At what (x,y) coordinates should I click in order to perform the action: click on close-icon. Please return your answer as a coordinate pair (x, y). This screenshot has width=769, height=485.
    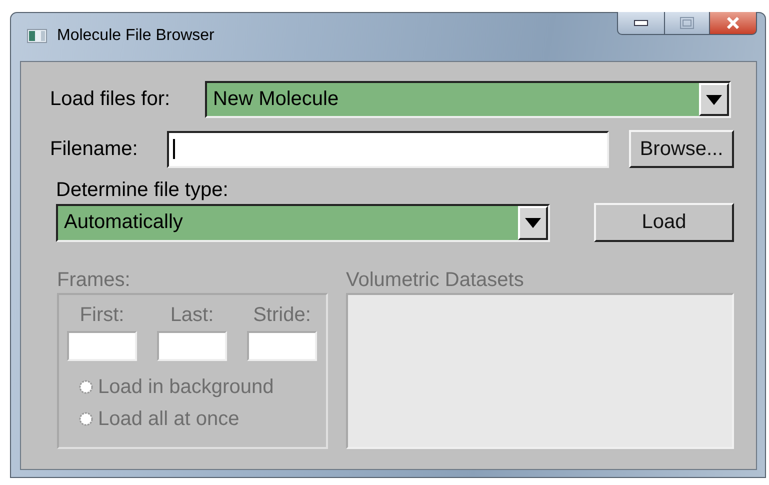
    Looking at the image, I should click on (733, 23).